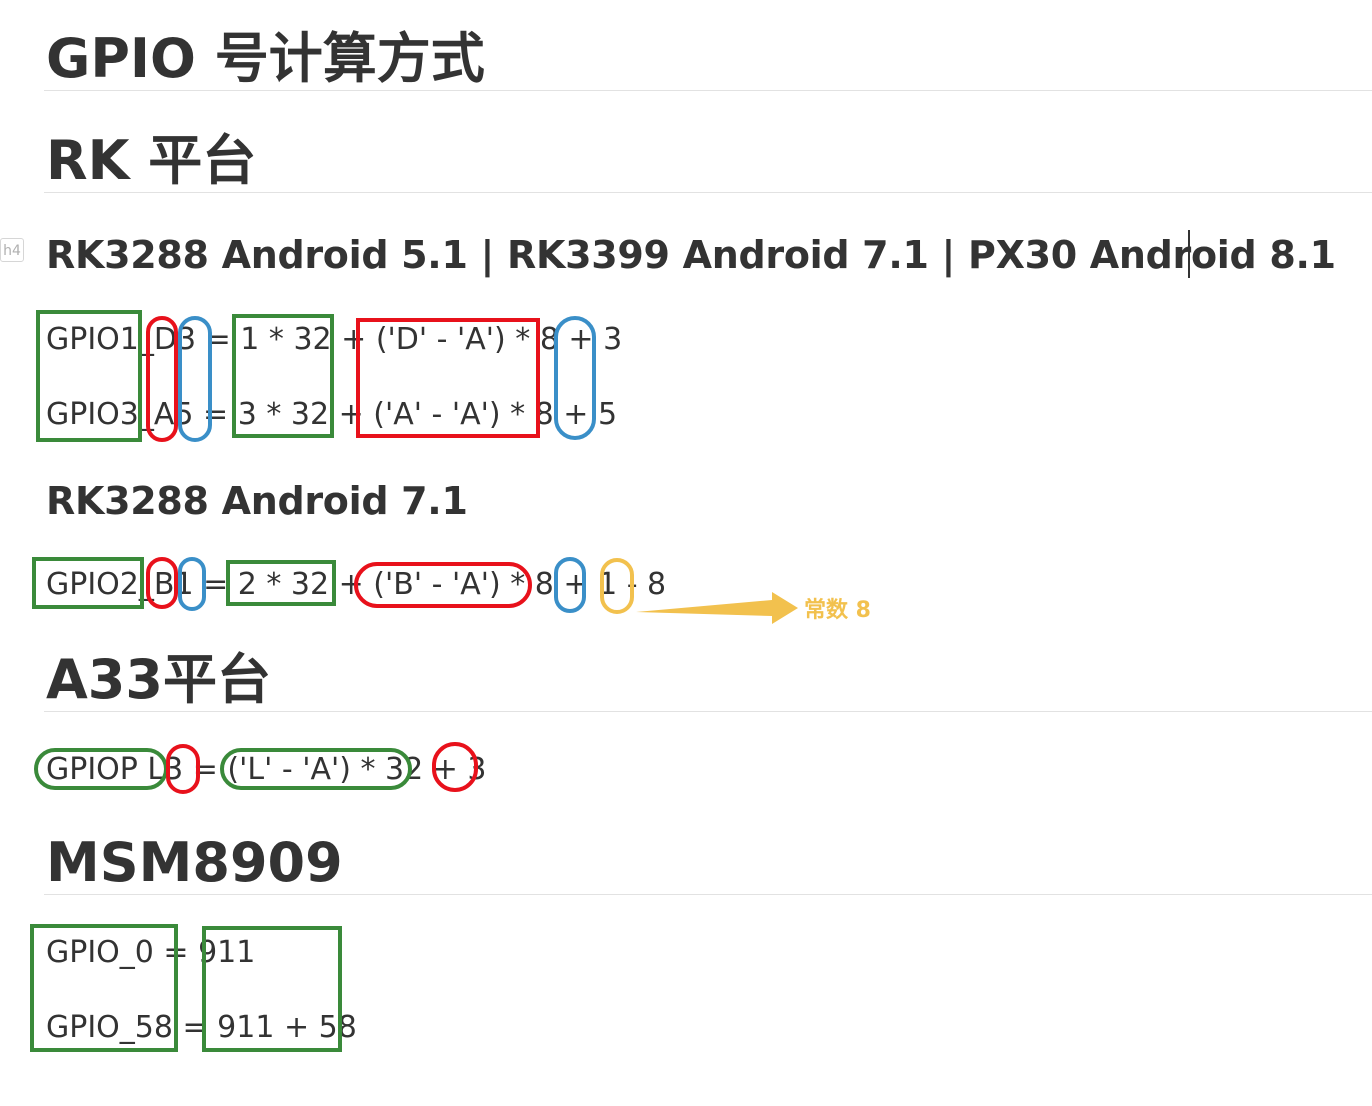  I want to click on rk-divider, so click(708, 192).